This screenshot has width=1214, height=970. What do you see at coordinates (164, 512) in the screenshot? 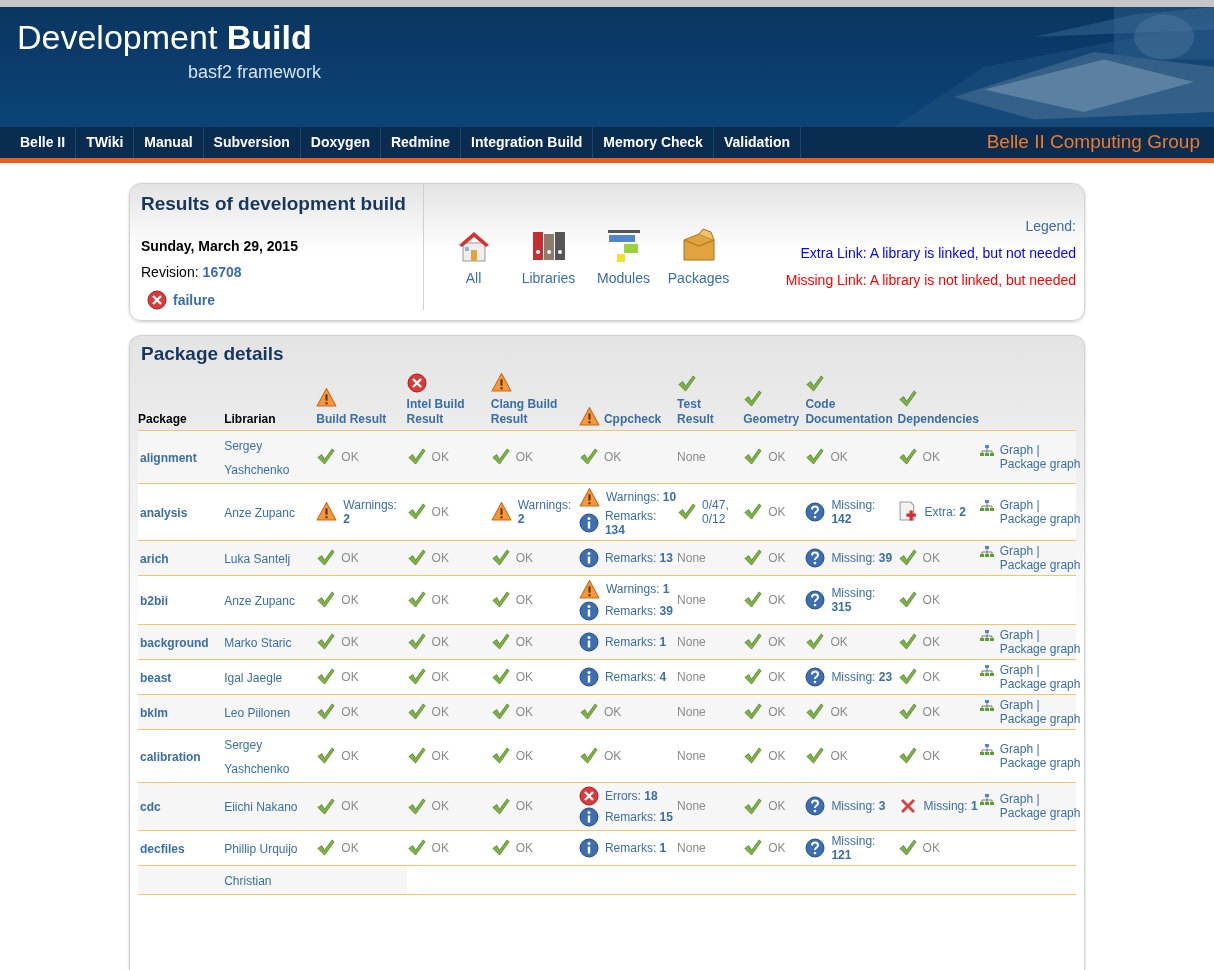
I see `package-link: analysis` at bounding box center [164, 512].